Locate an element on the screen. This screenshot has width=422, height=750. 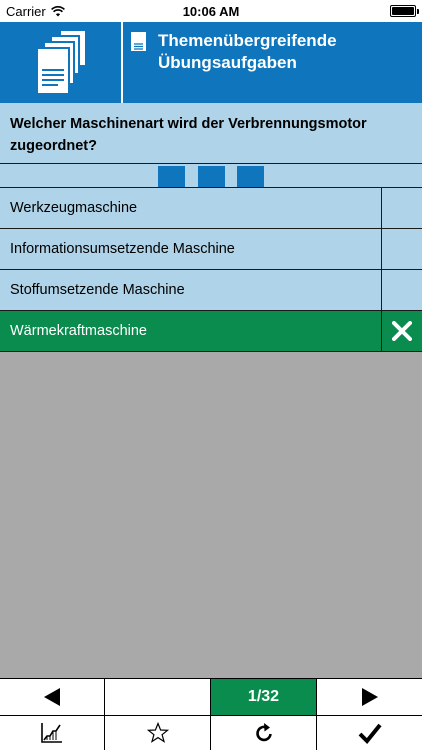
next-button is located at coordinates (369, 697).